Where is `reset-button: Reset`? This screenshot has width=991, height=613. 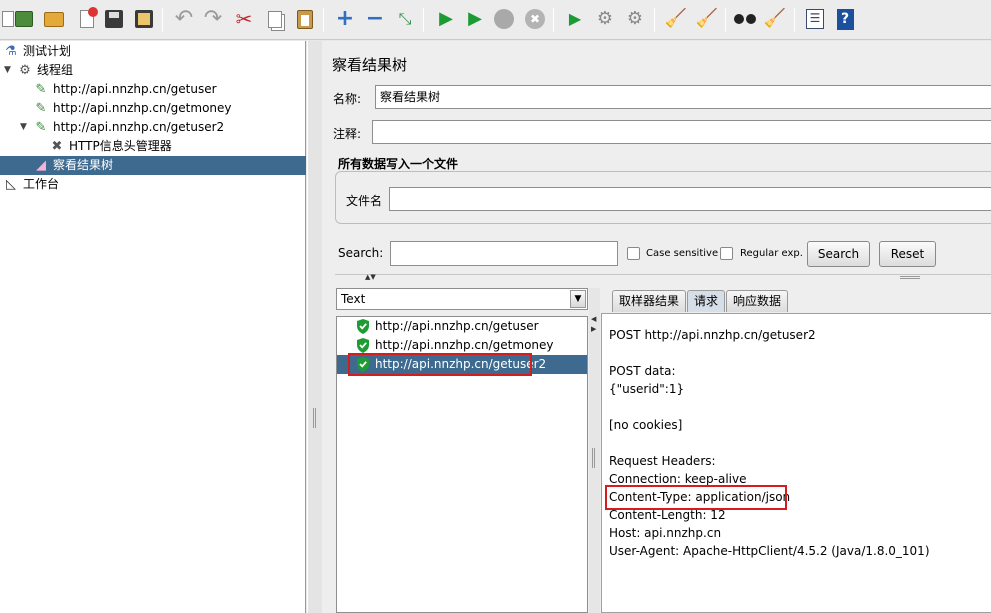
reset-button: Reset is located at coordinates (907, 254).